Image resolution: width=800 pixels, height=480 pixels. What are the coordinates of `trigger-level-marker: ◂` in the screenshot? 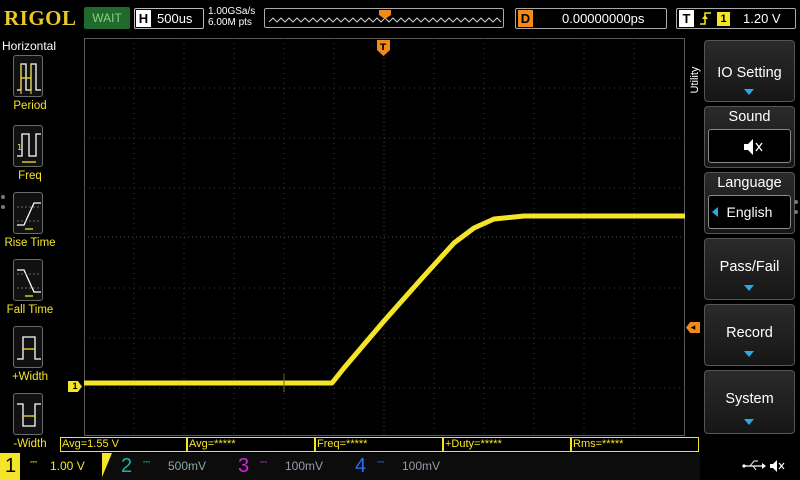 It's located at (693, 327).